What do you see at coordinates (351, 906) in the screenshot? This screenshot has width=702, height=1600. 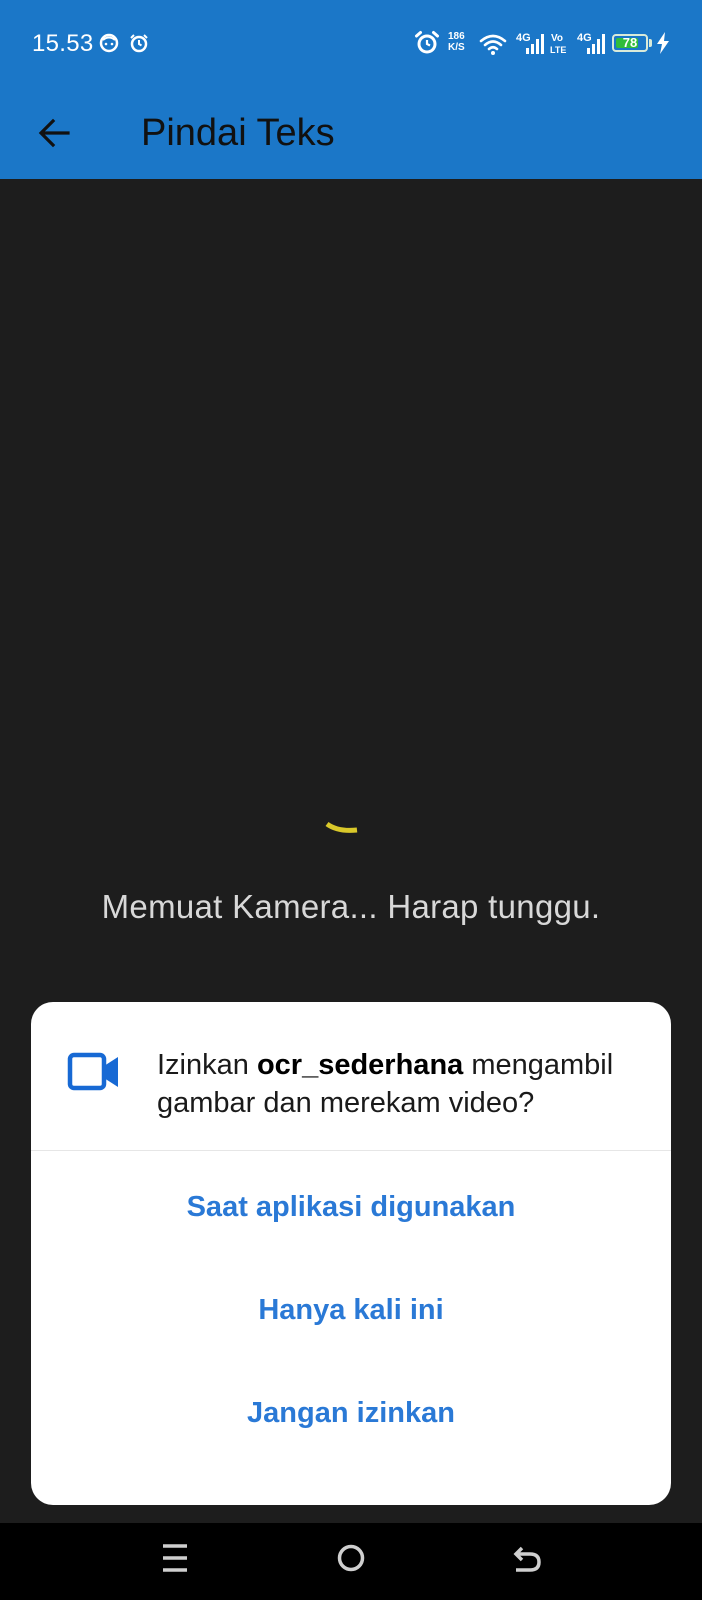 I see `loading-message: Memuat Kamera... Harap tunggu.` at bounding box center [351, 906].